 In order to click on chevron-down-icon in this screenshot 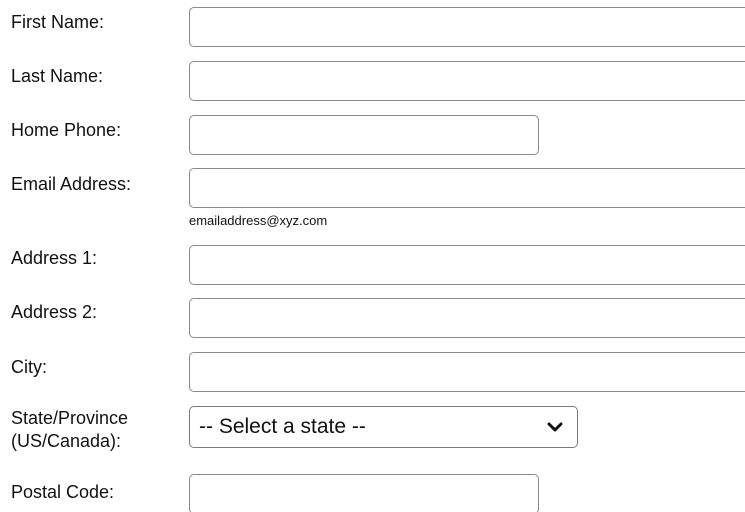, I will do `click(555, 427)`.